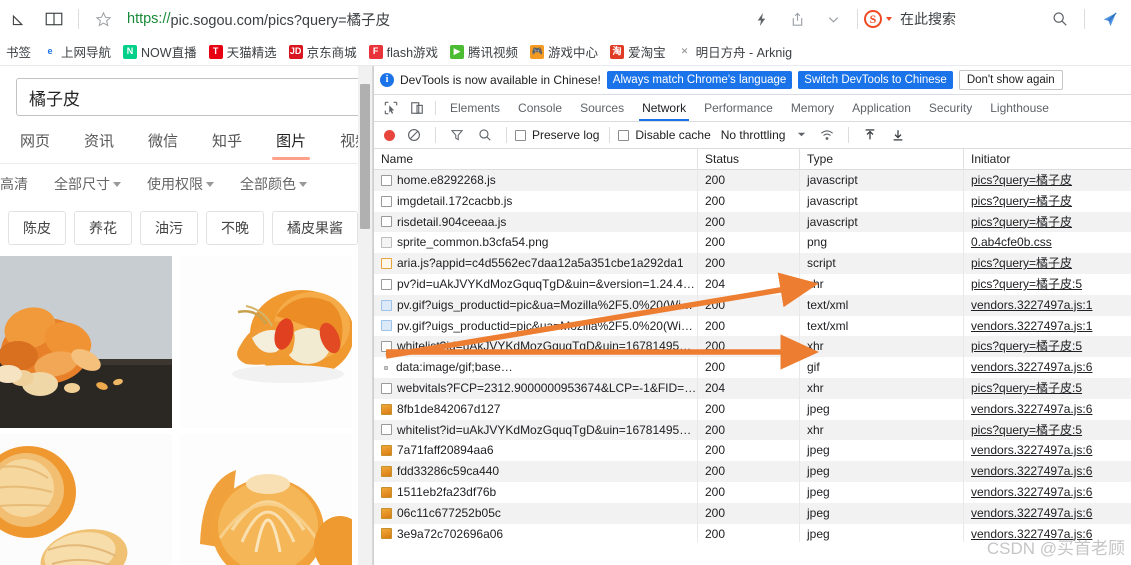 This screenshot has height=565, width=1131. What do you see at coordinates (365, 156) in the screenshot?
I see `page-scrollbar-thumb` at bounding box center [365, 156].